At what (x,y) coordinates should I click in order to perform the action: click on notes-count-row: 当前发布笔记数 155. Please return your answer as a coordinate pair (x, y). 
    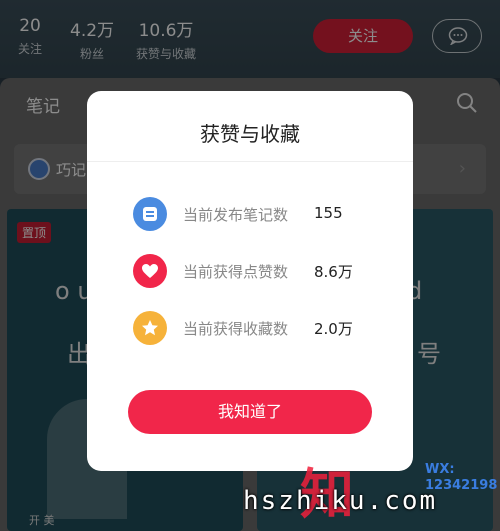
    Looking at the image, I should click on (263, 214).